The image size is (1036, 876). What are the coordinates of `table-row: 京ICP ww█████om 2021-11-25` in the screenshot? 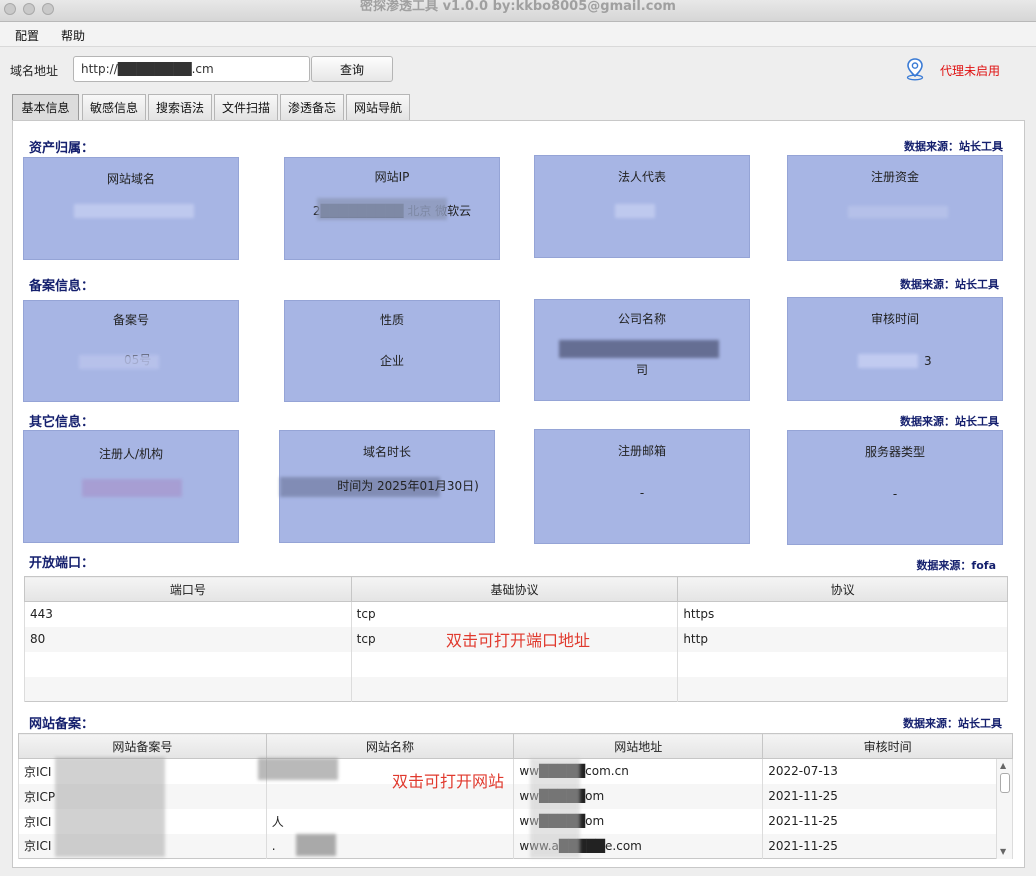 It's located at (515, 796).